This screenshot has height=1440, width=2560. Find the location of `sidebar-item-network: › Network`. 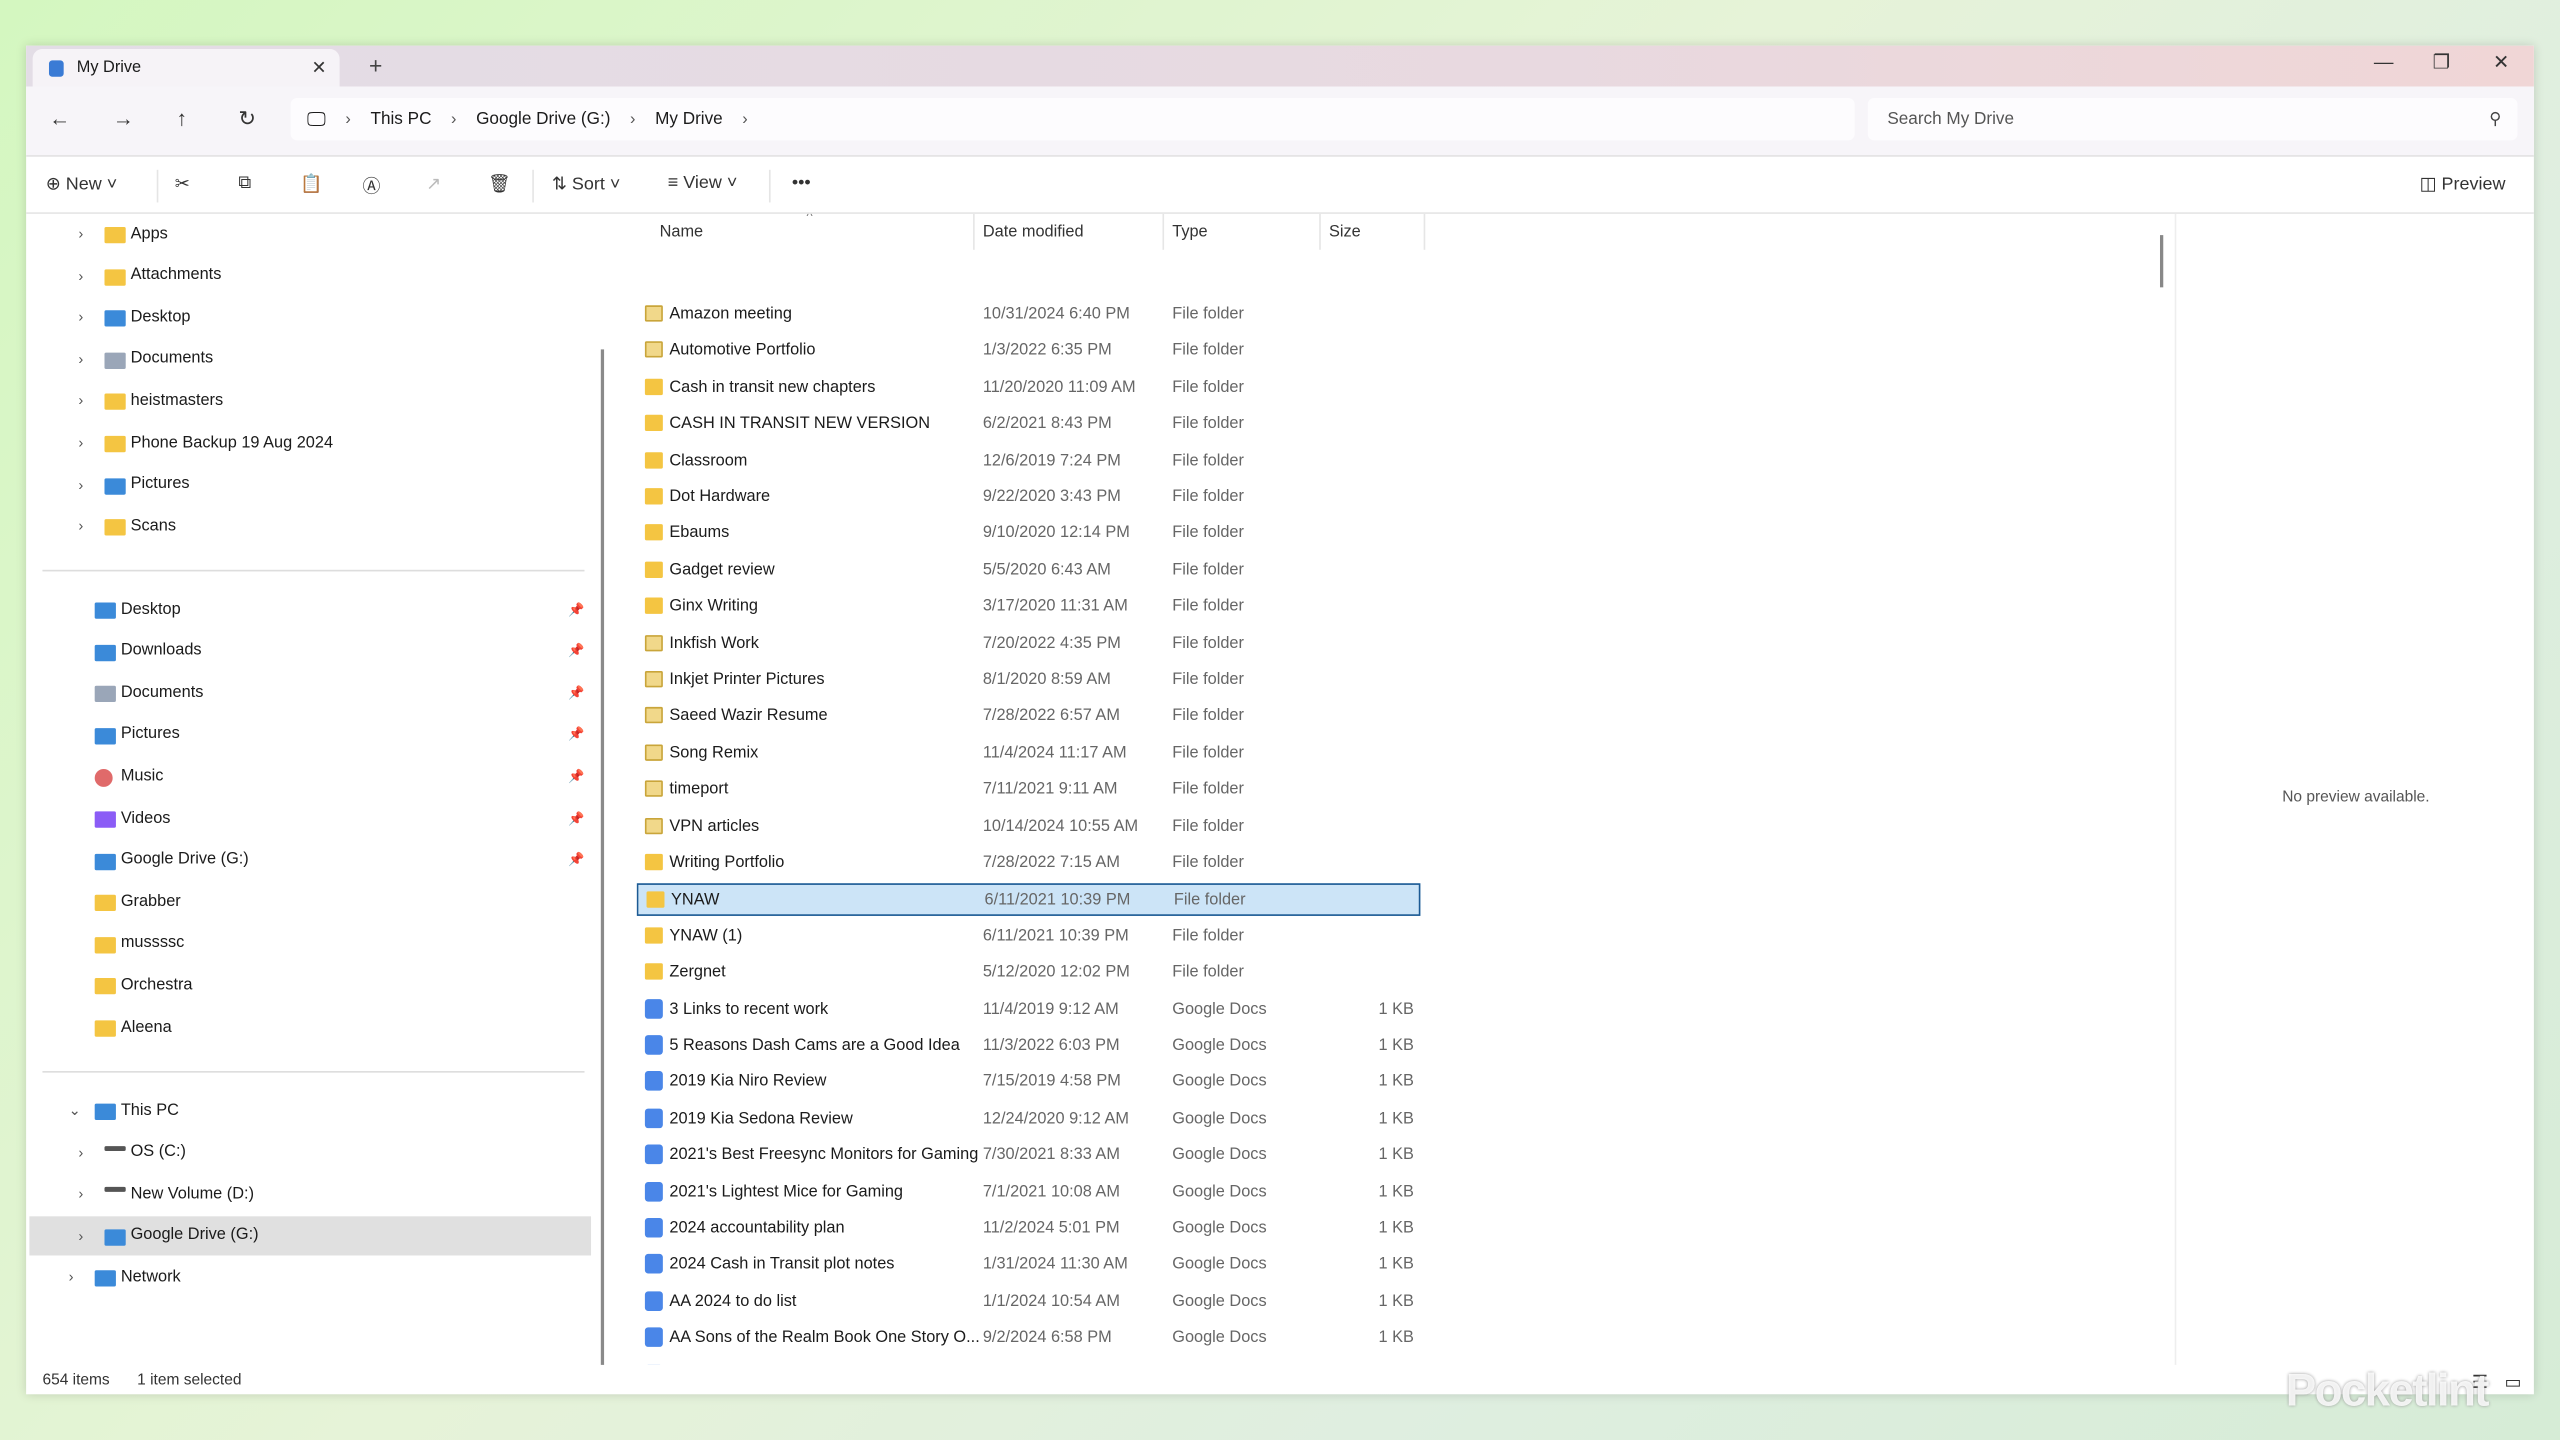

sidebar-item-network: › Network is located at coordinates (310, 1277).